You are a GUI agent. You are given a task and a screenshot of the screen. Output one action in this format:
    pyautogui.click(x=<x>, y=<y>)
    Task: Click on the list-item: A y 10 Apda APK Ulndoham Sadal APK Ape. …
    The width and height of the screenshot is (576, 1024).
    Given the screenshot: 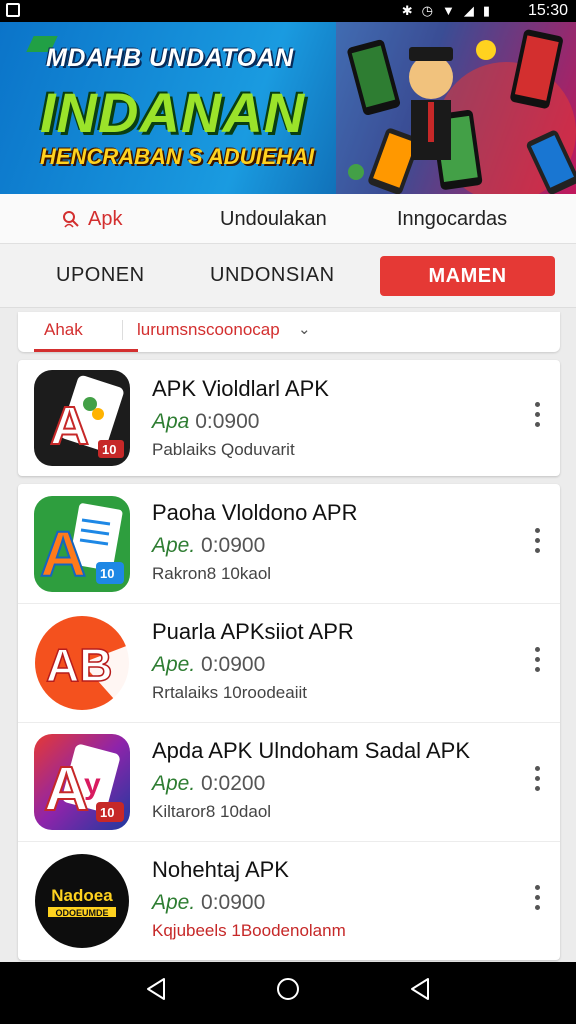 What is the action you would take?
    pyautogui.click(x=289, y=782)
    